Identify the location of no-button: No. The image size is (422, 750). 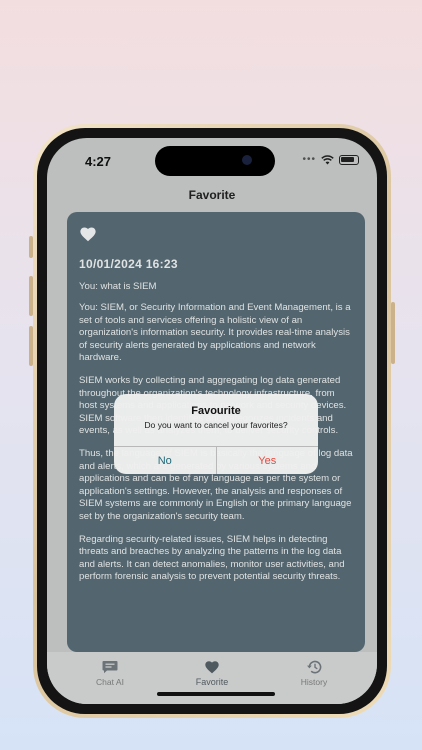
(165, 460).